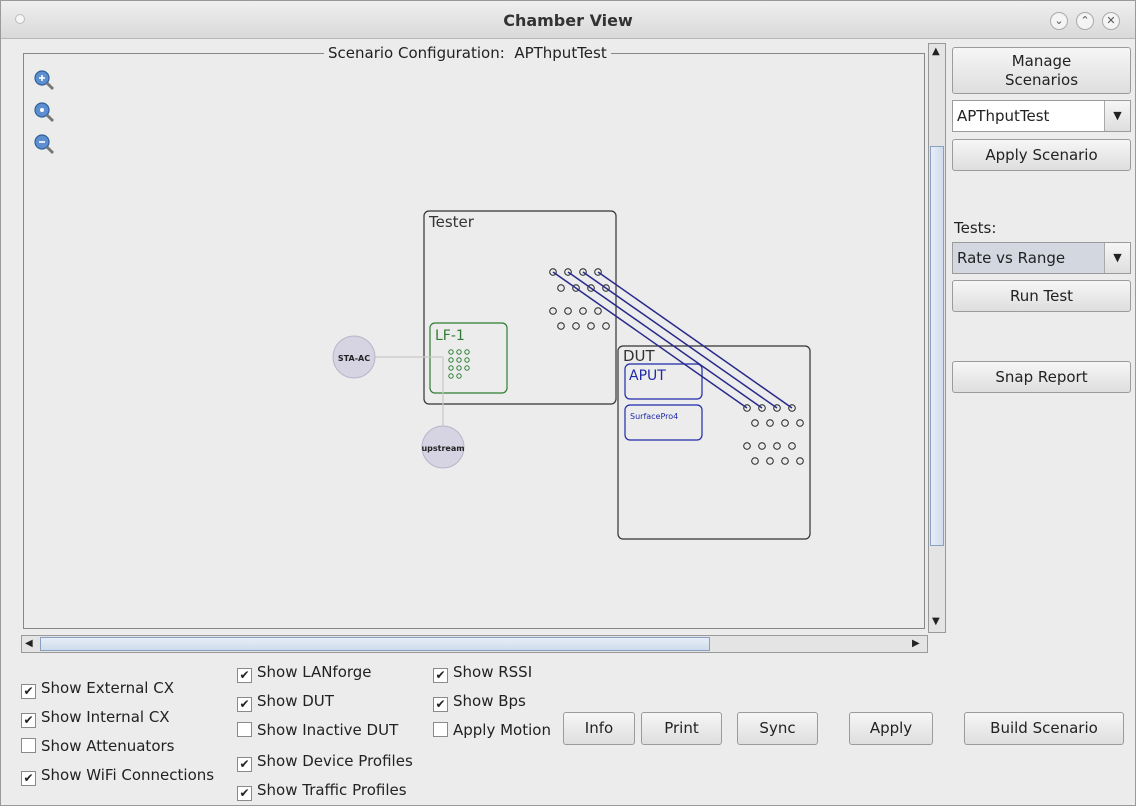 This screenshot has height=806, width=1136. What do you see at coordinates (29, 643) in the screenshot?
I see `scroll-left-icon: ◀` at bounding box center [29, 643].